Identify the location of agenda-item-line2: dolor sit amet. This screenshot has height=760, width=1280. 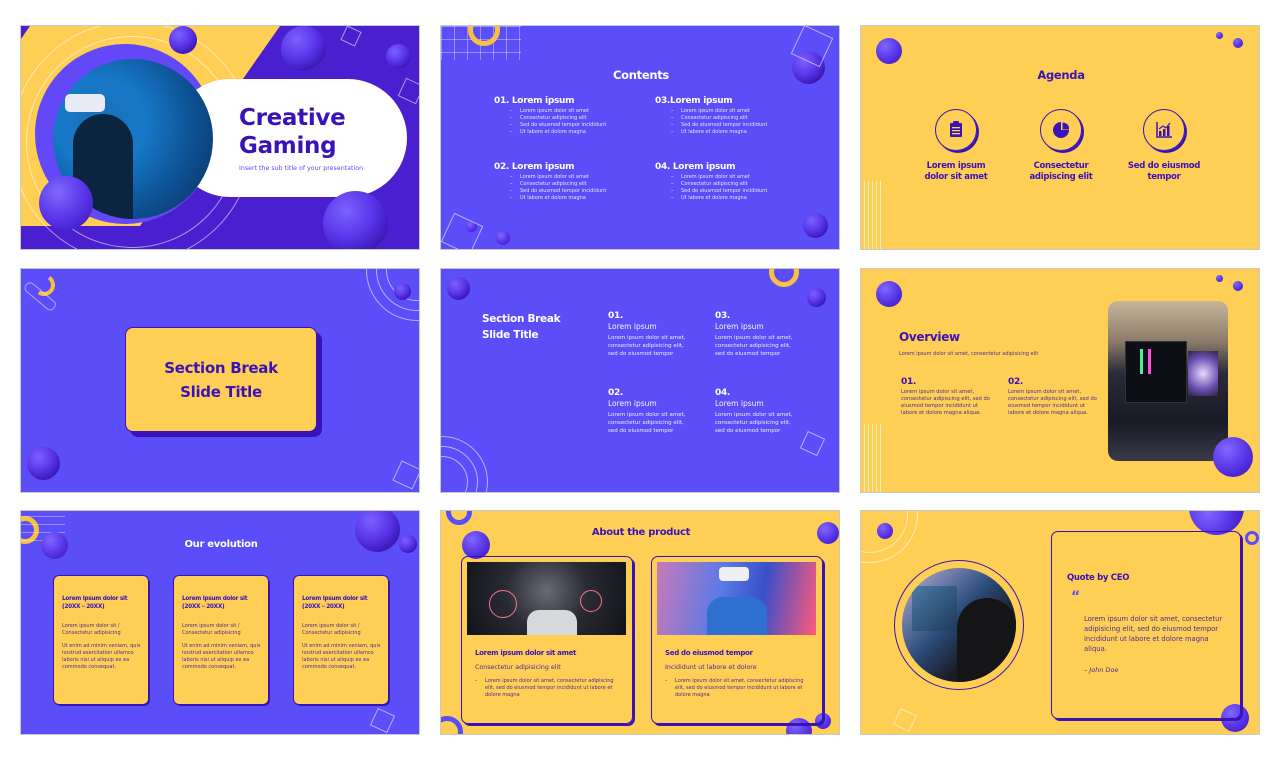
(956, 177).